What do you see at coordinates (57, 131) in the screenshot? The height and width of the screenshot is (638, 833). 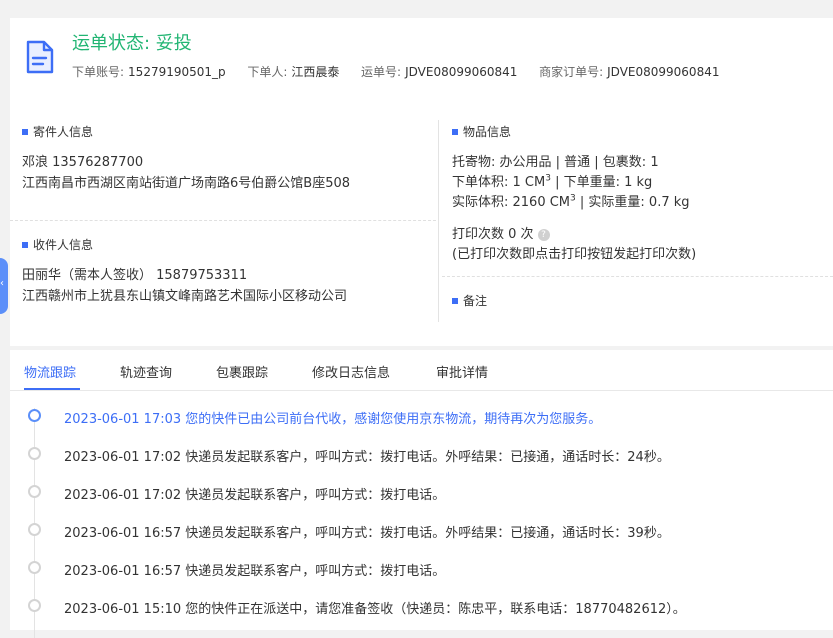 I see `sender-section-title: 寄件人信息` at bounding box center [57, 131].